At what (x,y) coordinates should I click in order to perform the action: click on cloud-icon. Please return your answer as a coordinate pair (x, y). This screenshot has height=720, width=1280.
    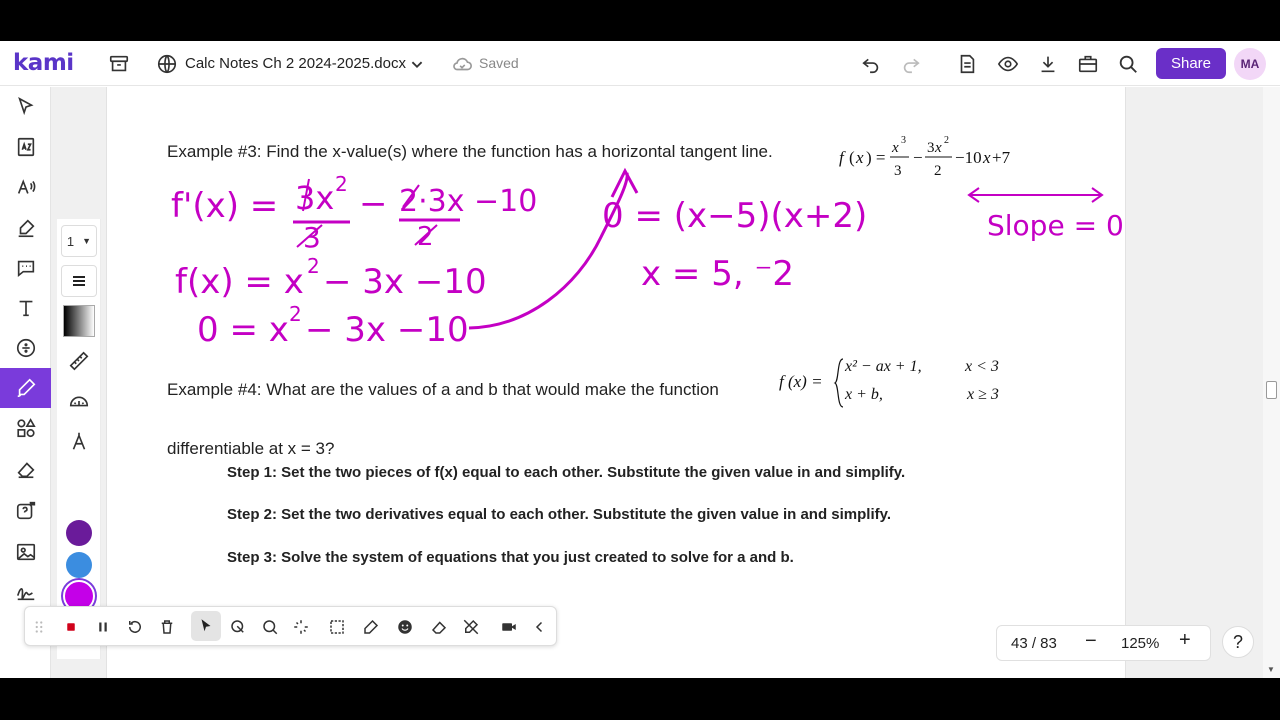
    Looking at the image, I should click on (462, 64).